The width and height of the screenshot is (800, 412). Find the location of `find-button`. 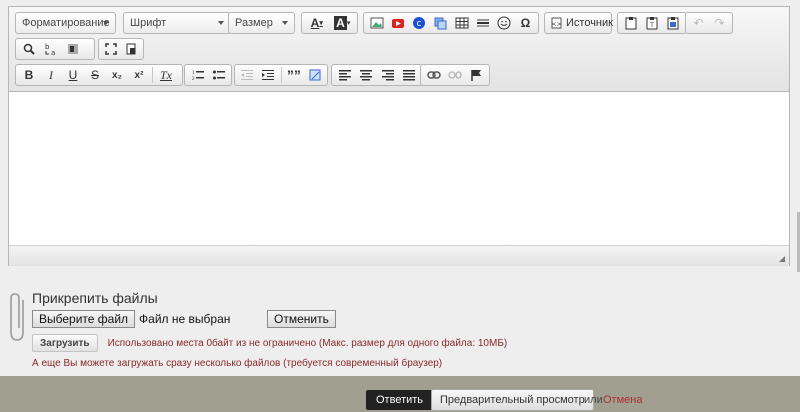

find-button is located at coordinates (29, 49).